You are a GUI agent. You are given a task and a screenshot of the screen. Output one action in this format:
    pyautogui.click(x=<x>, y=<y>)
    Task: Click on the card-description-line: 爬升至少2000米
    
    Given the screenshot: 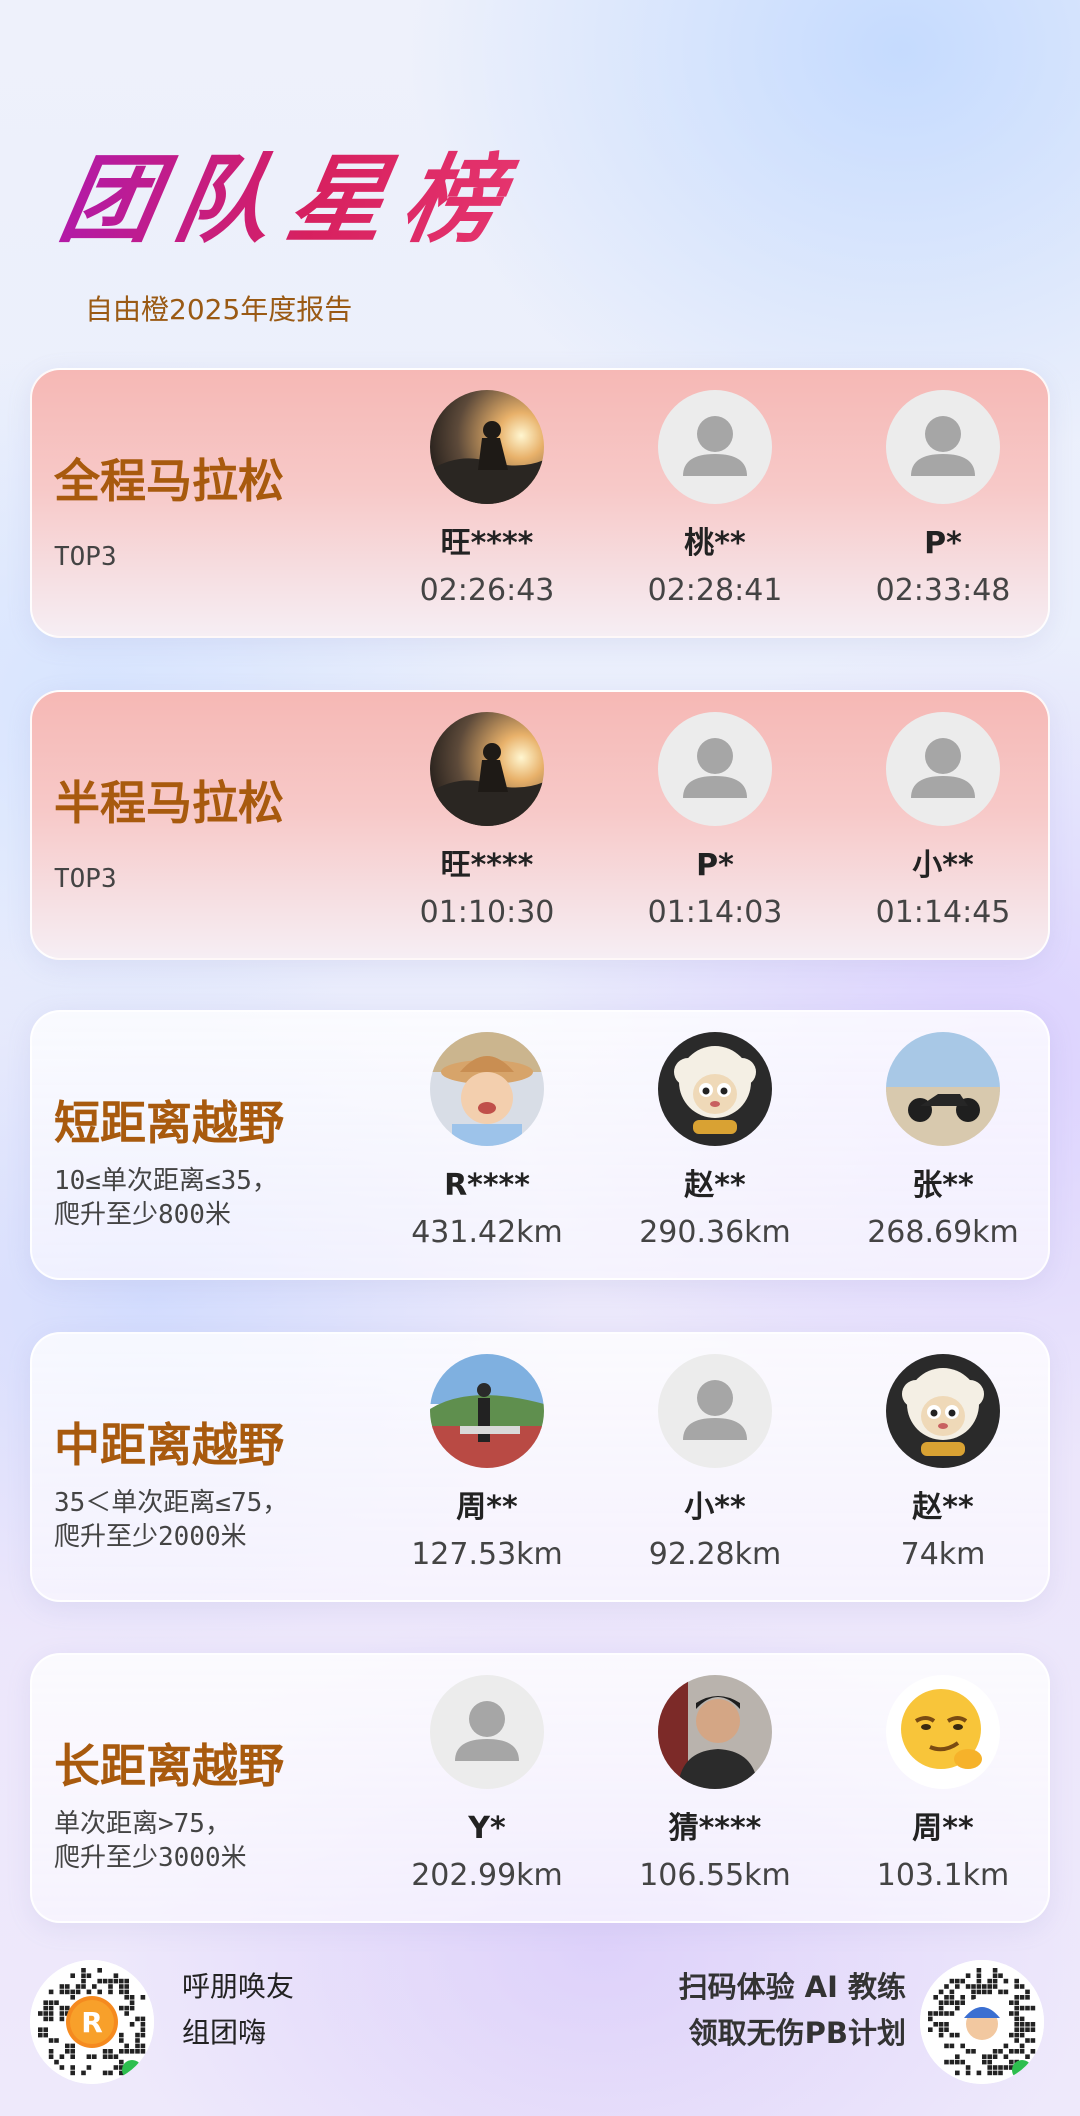 What is the action you would take?
    pyautogui.click(x=150, y=1537)
    